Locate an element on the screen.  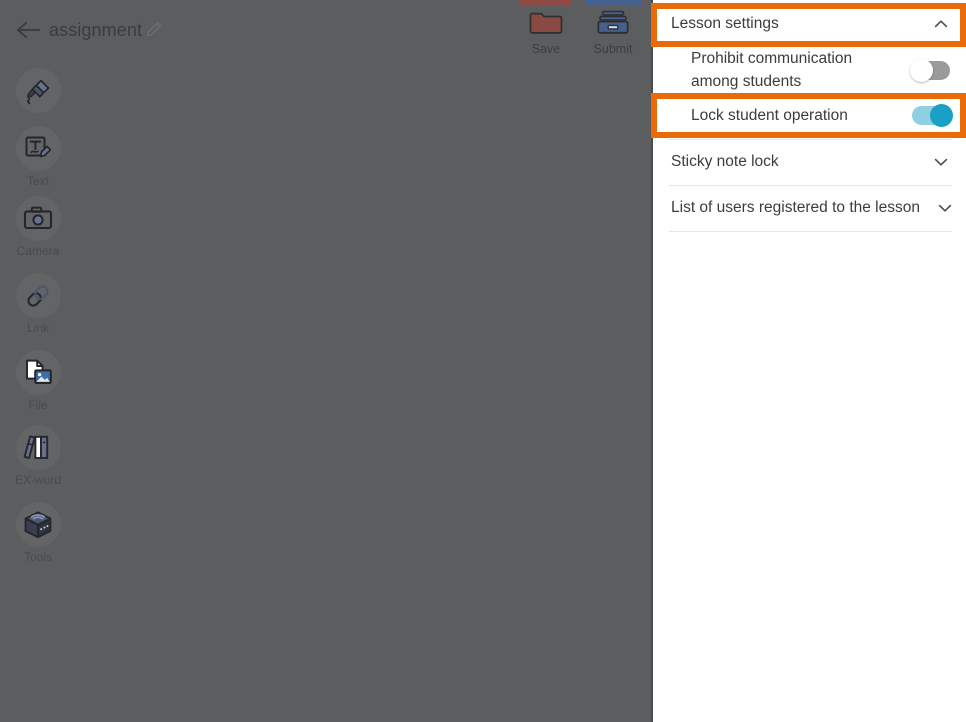
tool-item-link: Link is located at coordinates (38, 304).